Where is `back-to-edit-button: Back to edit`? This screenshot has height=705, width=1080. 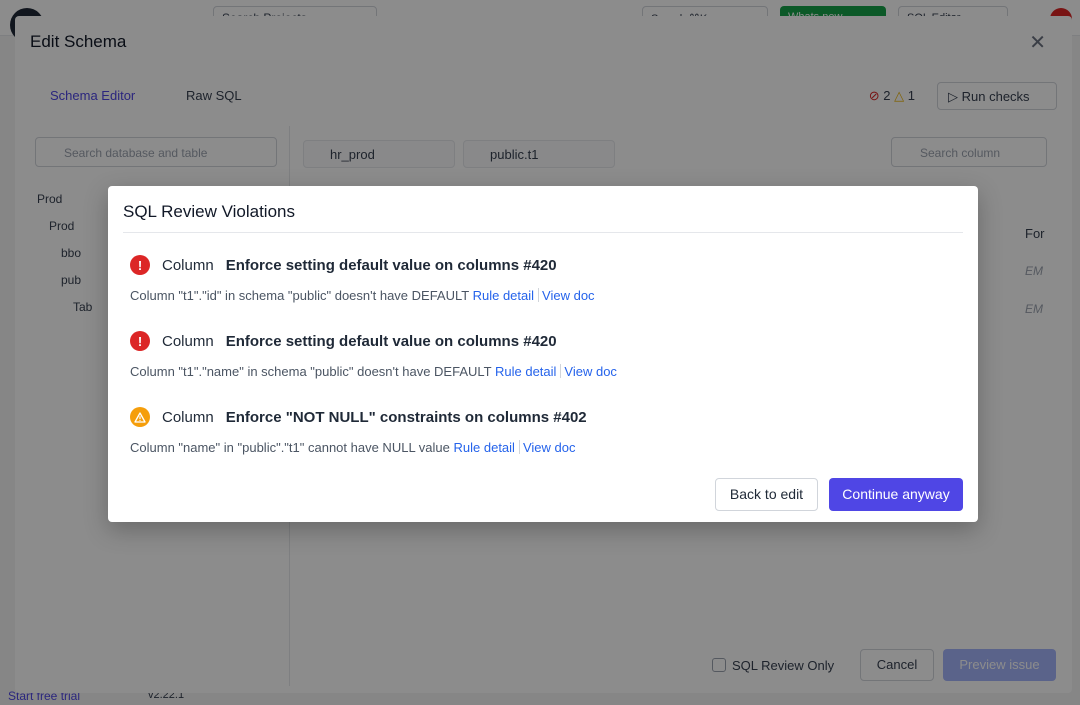 back-to-edit-button: Back to edit is located at coordinates (766, 494).